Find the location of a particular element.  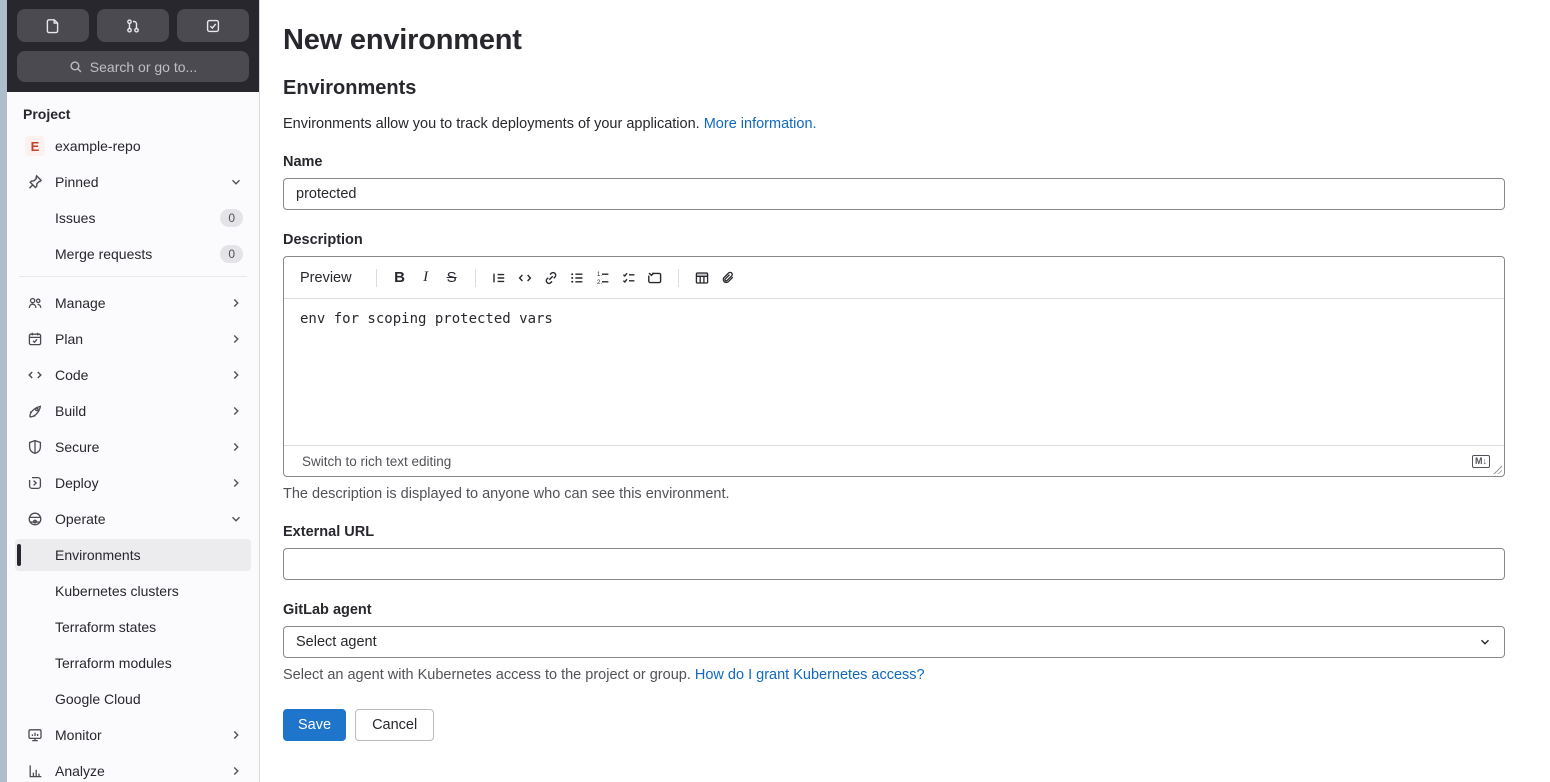

code-button is located at coordinates (525, 278).